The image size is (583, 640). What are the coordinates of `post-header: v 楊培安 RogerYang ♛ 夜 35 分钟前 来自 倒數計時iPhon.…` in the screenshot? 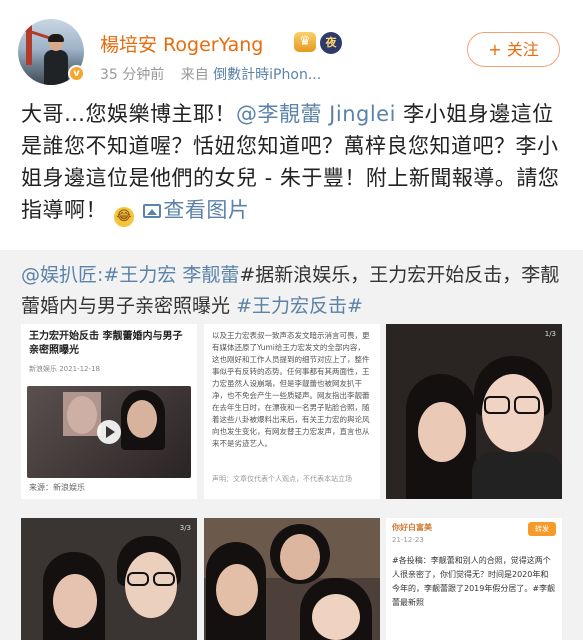 It's located at (291, 47).